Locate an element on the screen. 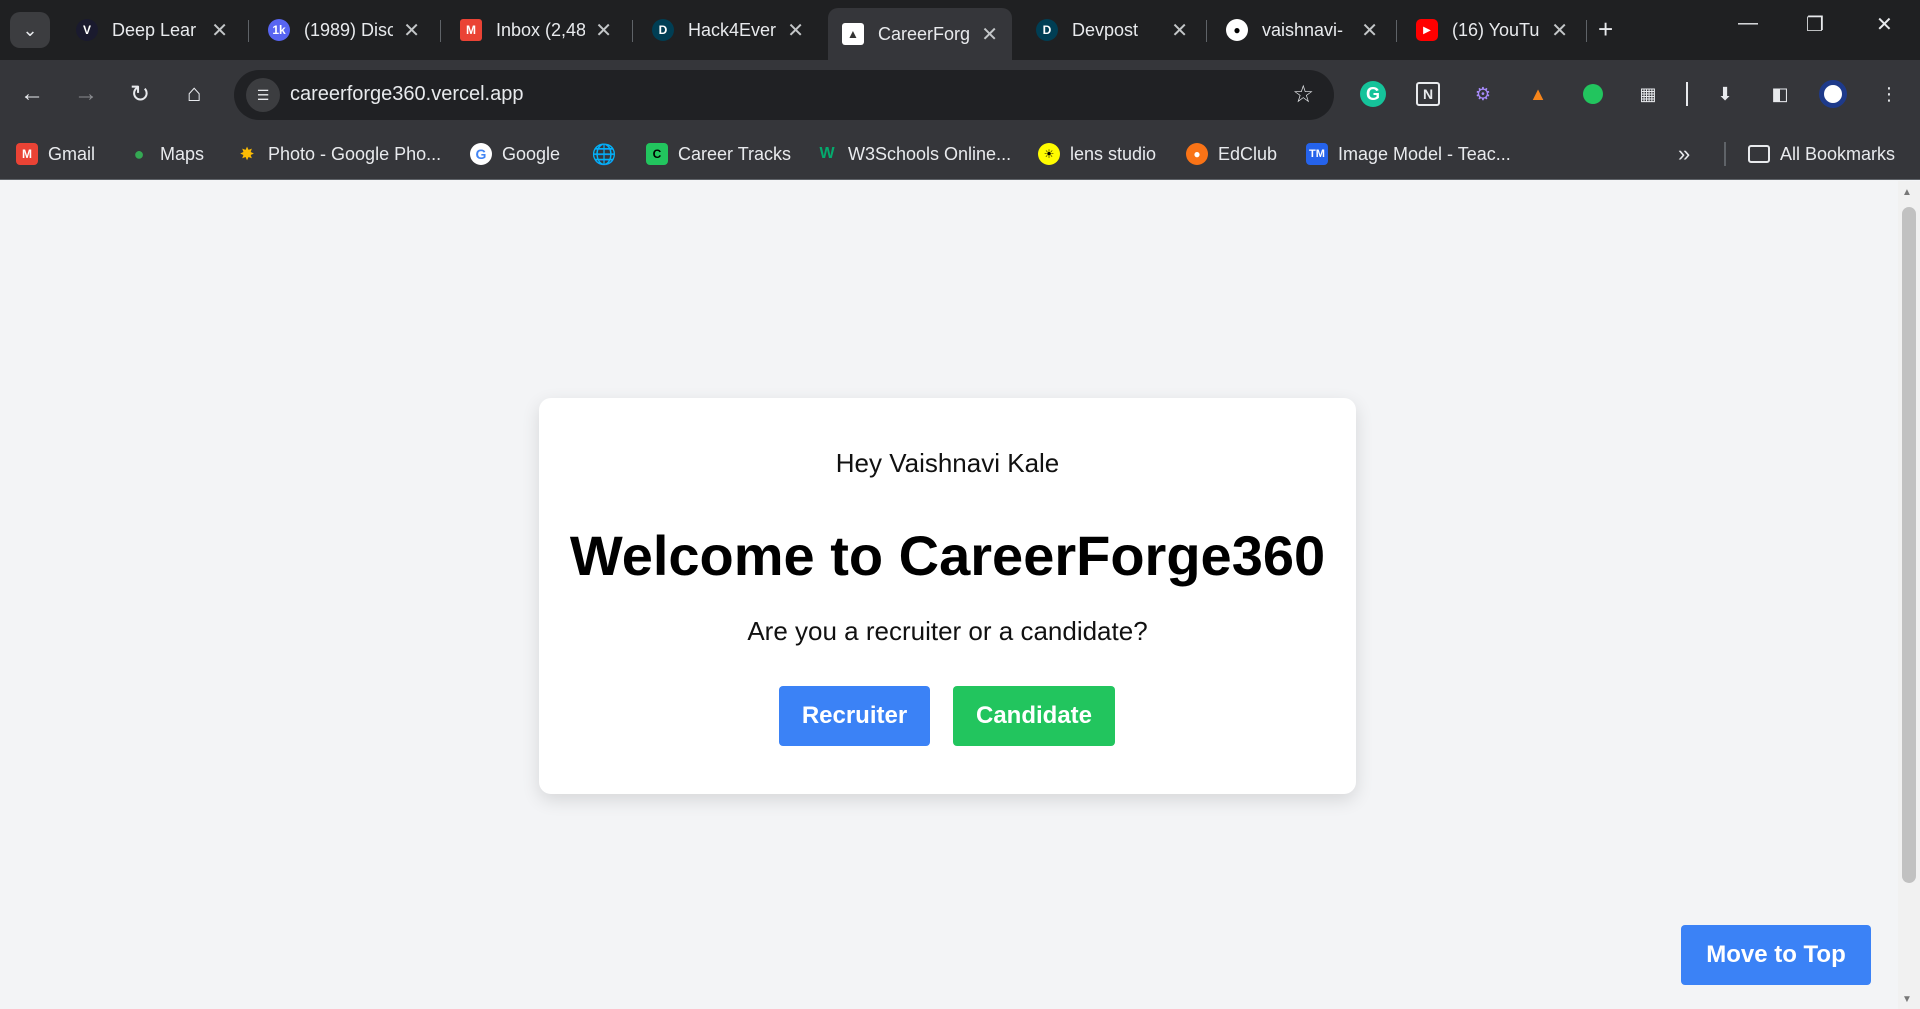  tab-careerforge: ▲ CareerForg ✕ is located at coordinates (920, 34).